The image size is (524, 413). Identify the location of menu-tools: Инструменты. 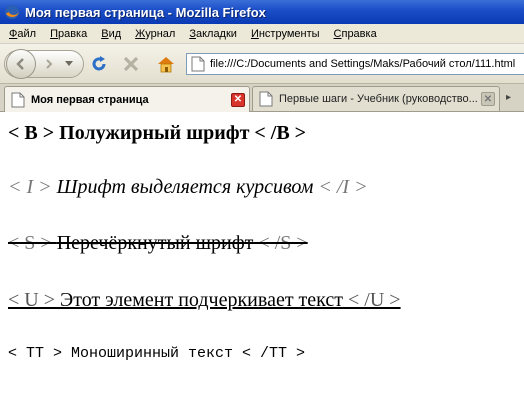
(285, 34).